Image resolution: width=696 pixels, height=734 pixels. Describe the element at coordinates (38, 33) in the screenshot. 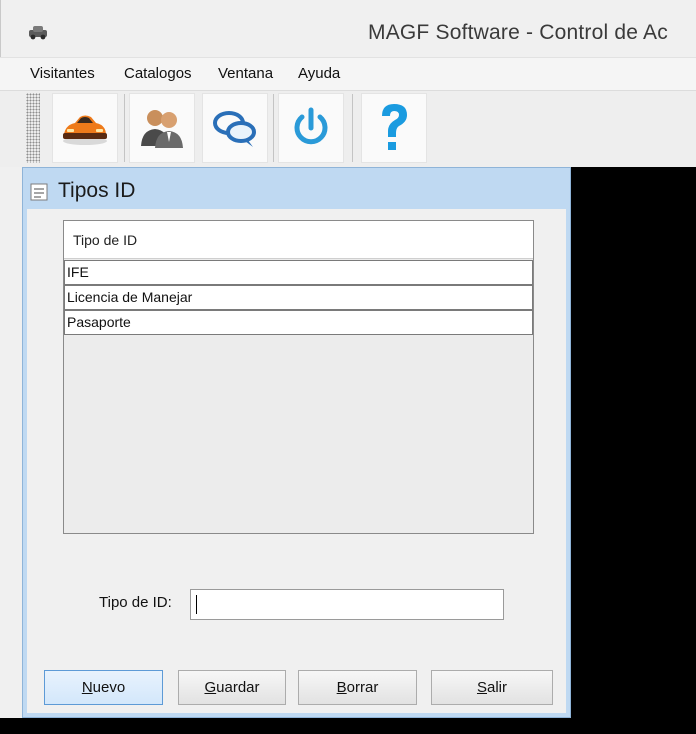

I see `app-car-icon` at that location.